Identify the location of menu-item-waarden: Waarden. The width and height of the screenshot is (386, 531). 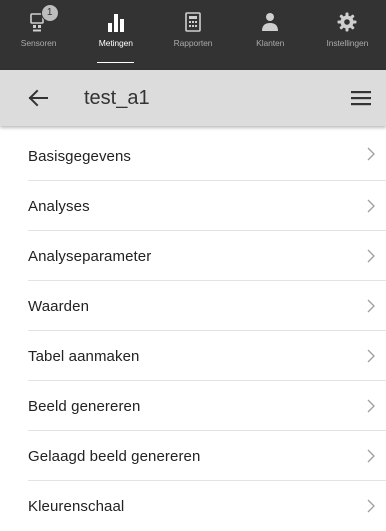
(193, 306).